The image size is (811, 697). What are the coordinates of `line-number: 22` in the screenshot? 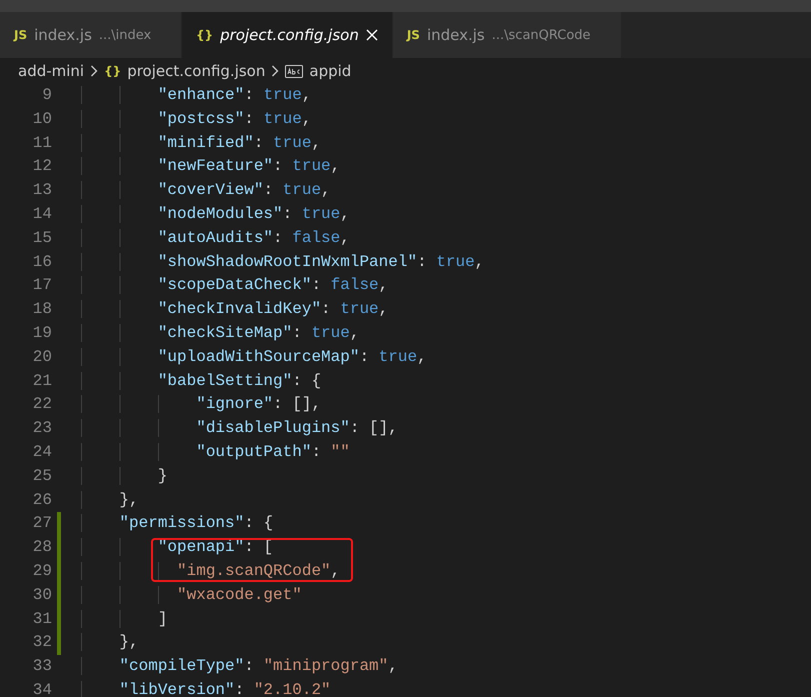 It's located at (42, 405).